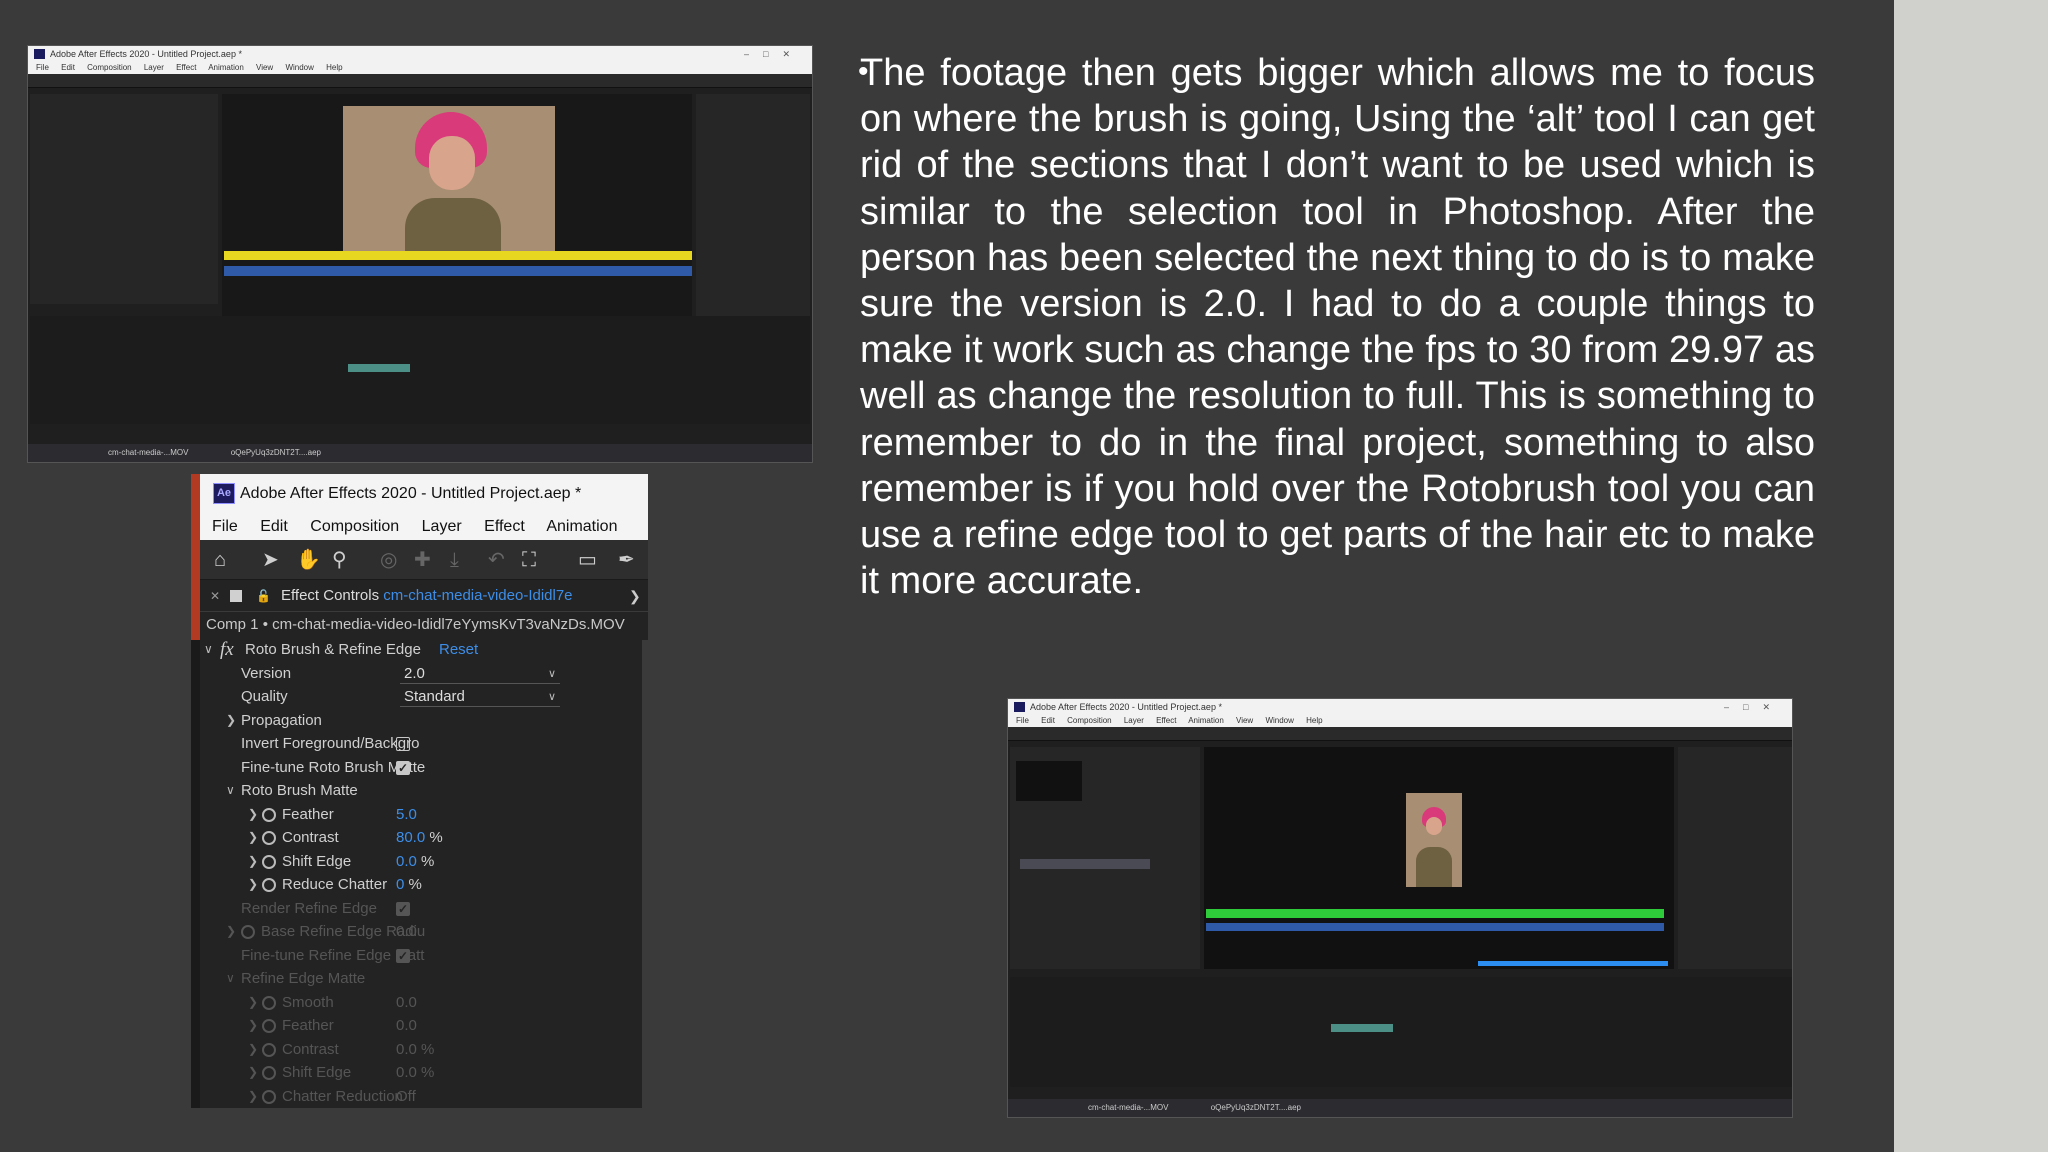 Image resolution: width=2048 pixels, height=1152 pixels. Describe the element at coordinates (406, 1097) in the screenshot. I see `chatter-reduction-value: Off` at that location.